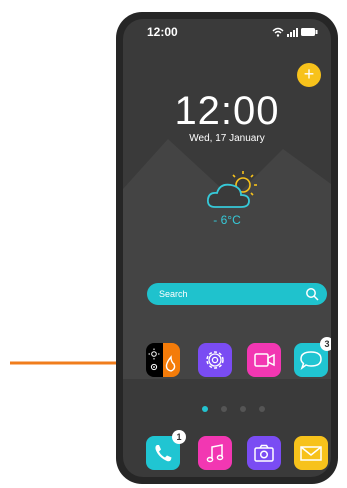 The image size is (347, 488). Describe the element at coordinates (179, 437) in the screenshot. I see `phone-badge: 1` at that location.